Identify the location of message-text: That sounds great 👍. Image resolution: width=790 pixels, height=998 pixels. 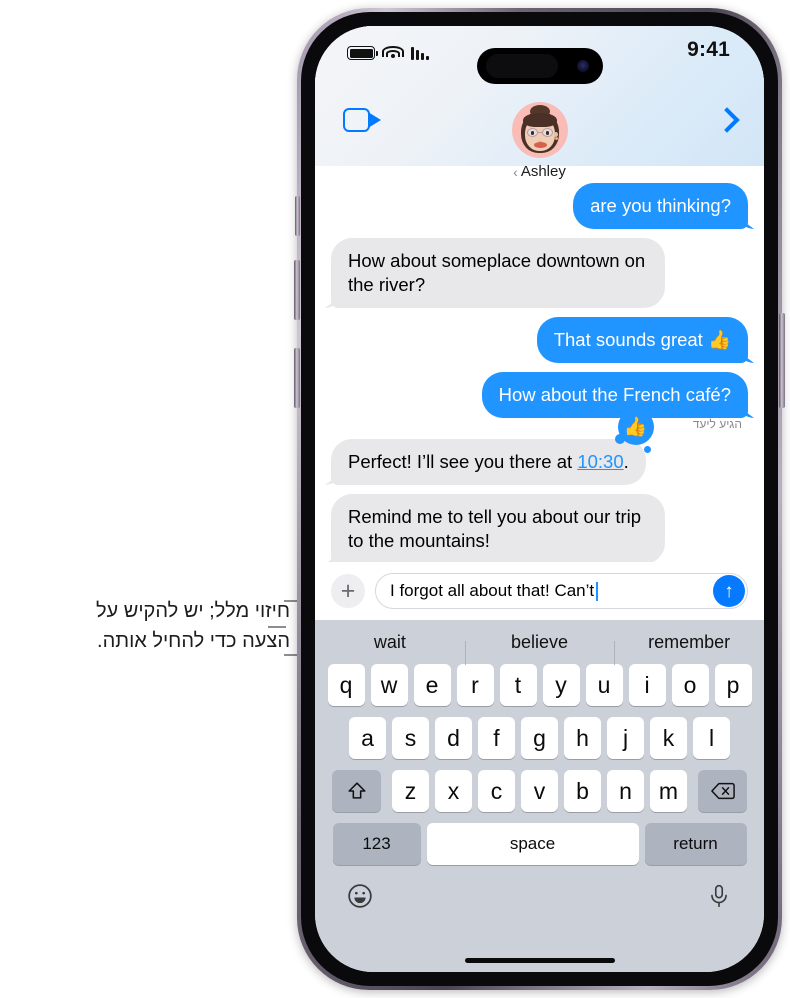
(642, 339).